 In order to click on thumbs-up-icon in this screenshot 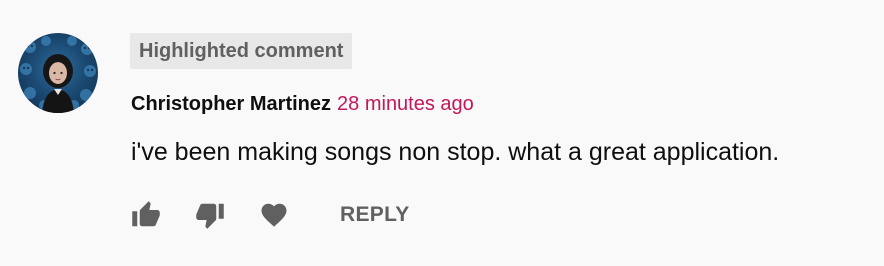, I will do `click(146, 214)`.